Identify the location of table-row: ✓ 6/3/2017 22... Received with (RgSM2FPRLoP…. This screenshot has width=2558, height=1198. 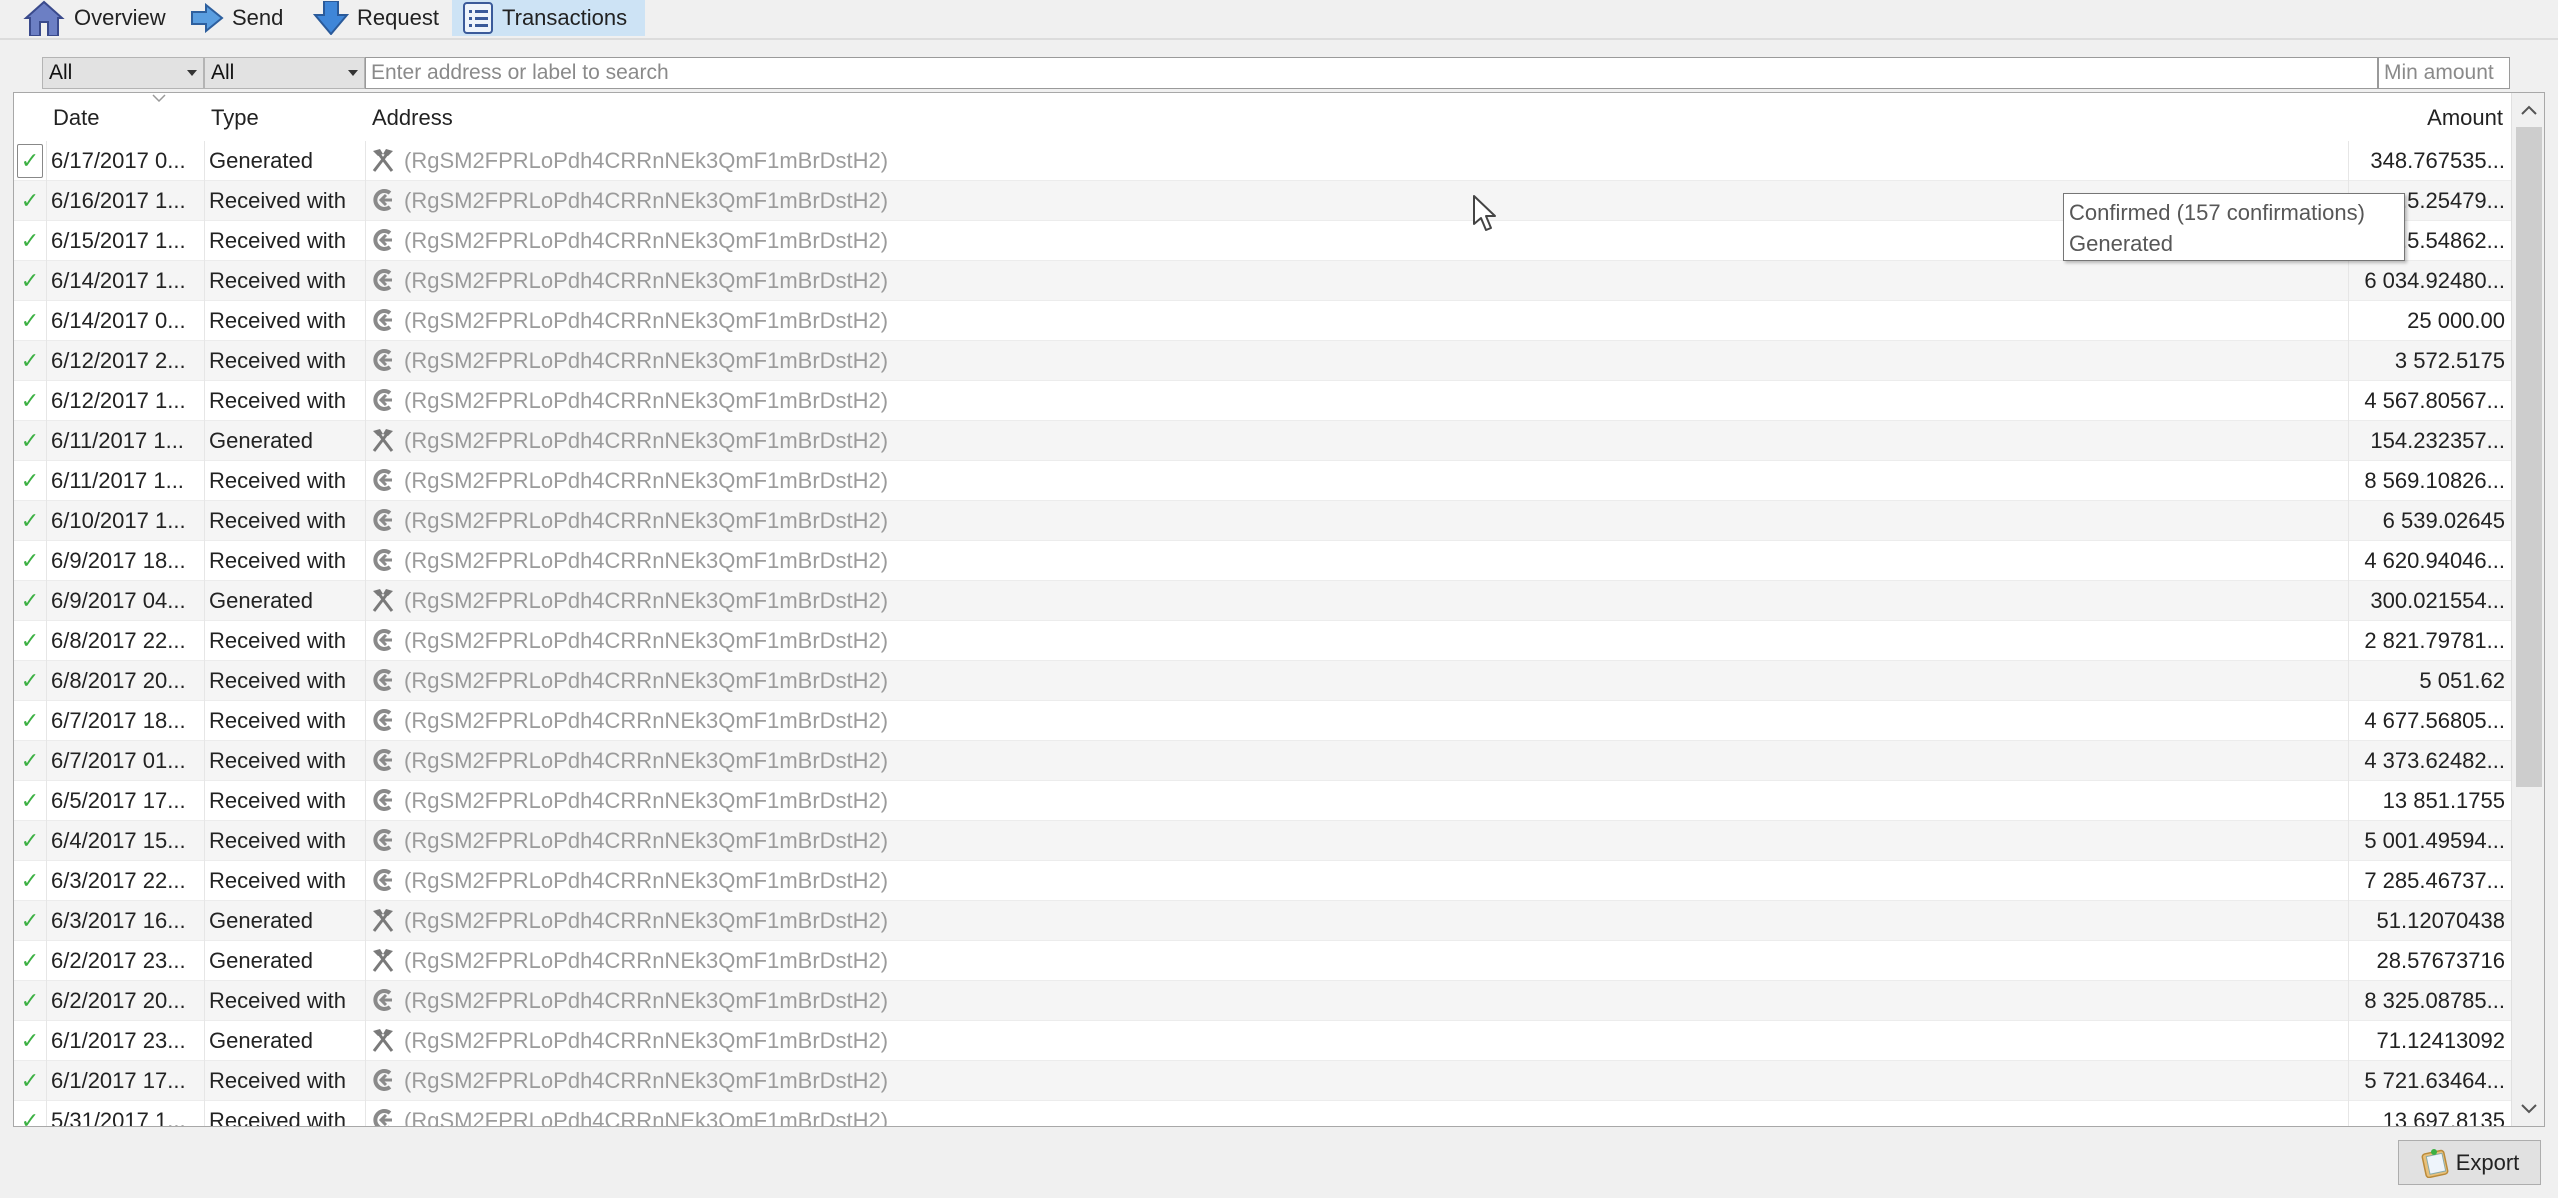
(1262, 881).